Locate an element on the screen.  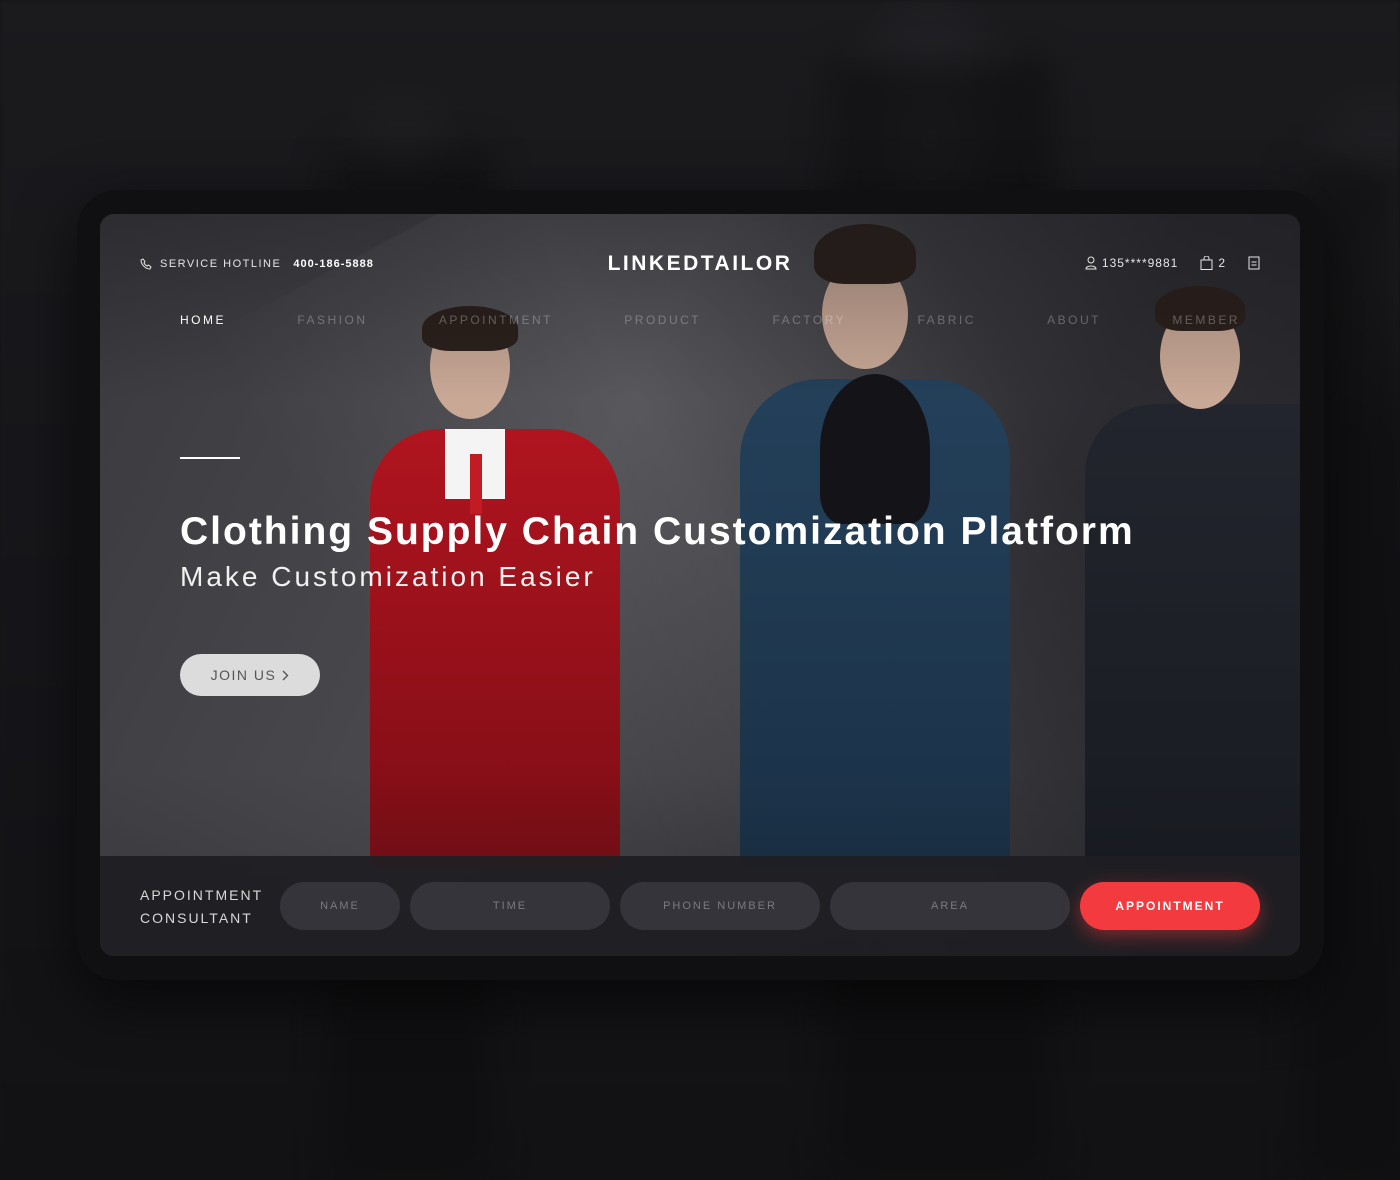
cart-count: 2 is located at coordinates (1222, 263).